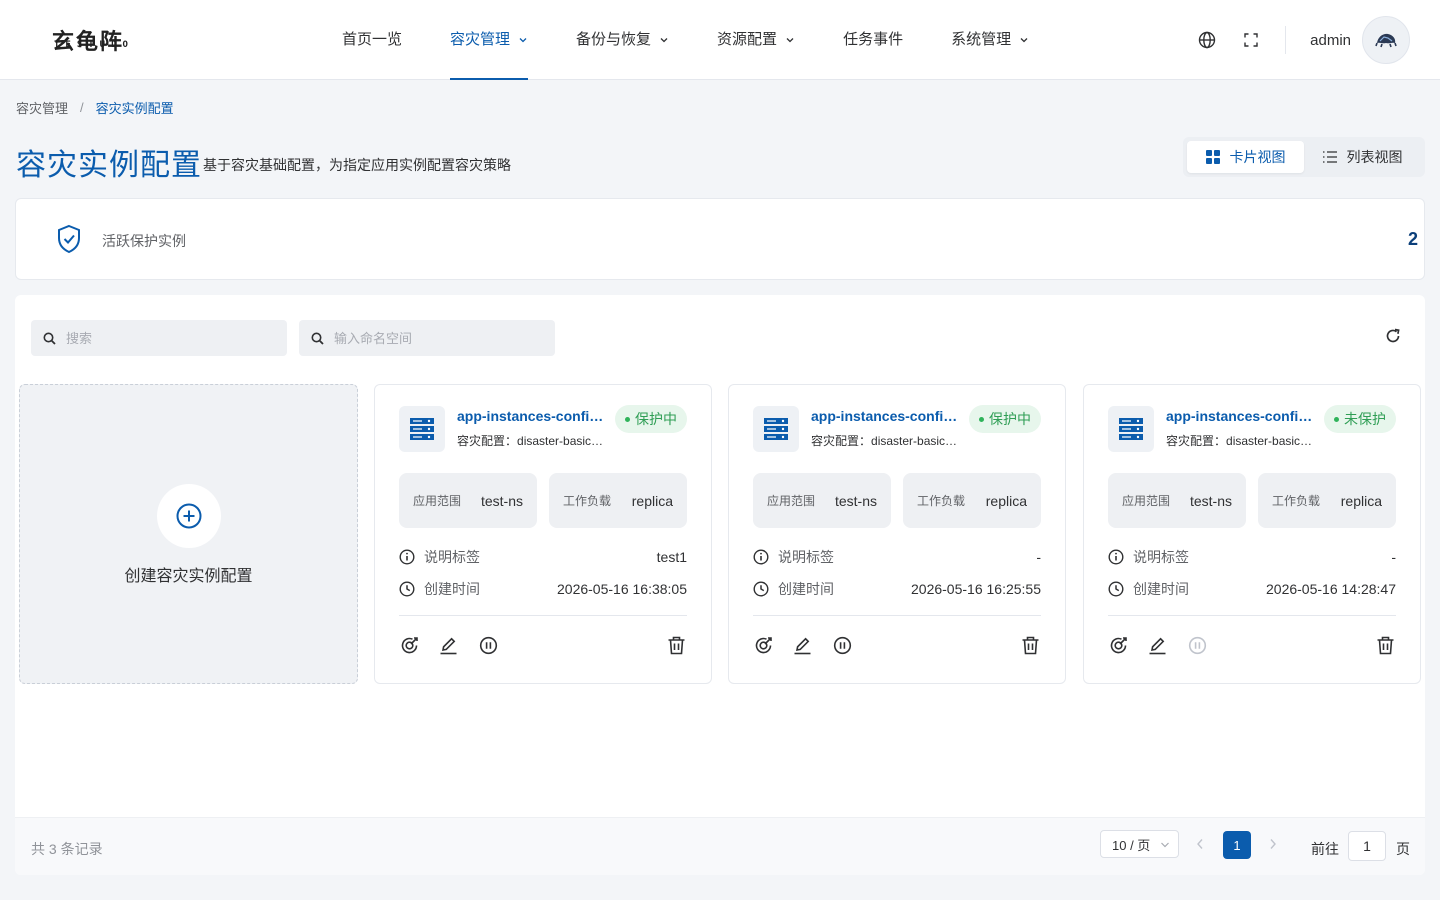 This screenshot has width=1440, height=900. Describe the element at coordinates (1251, 40) in the screenshot. I see `fullscreen-icon` at that location.